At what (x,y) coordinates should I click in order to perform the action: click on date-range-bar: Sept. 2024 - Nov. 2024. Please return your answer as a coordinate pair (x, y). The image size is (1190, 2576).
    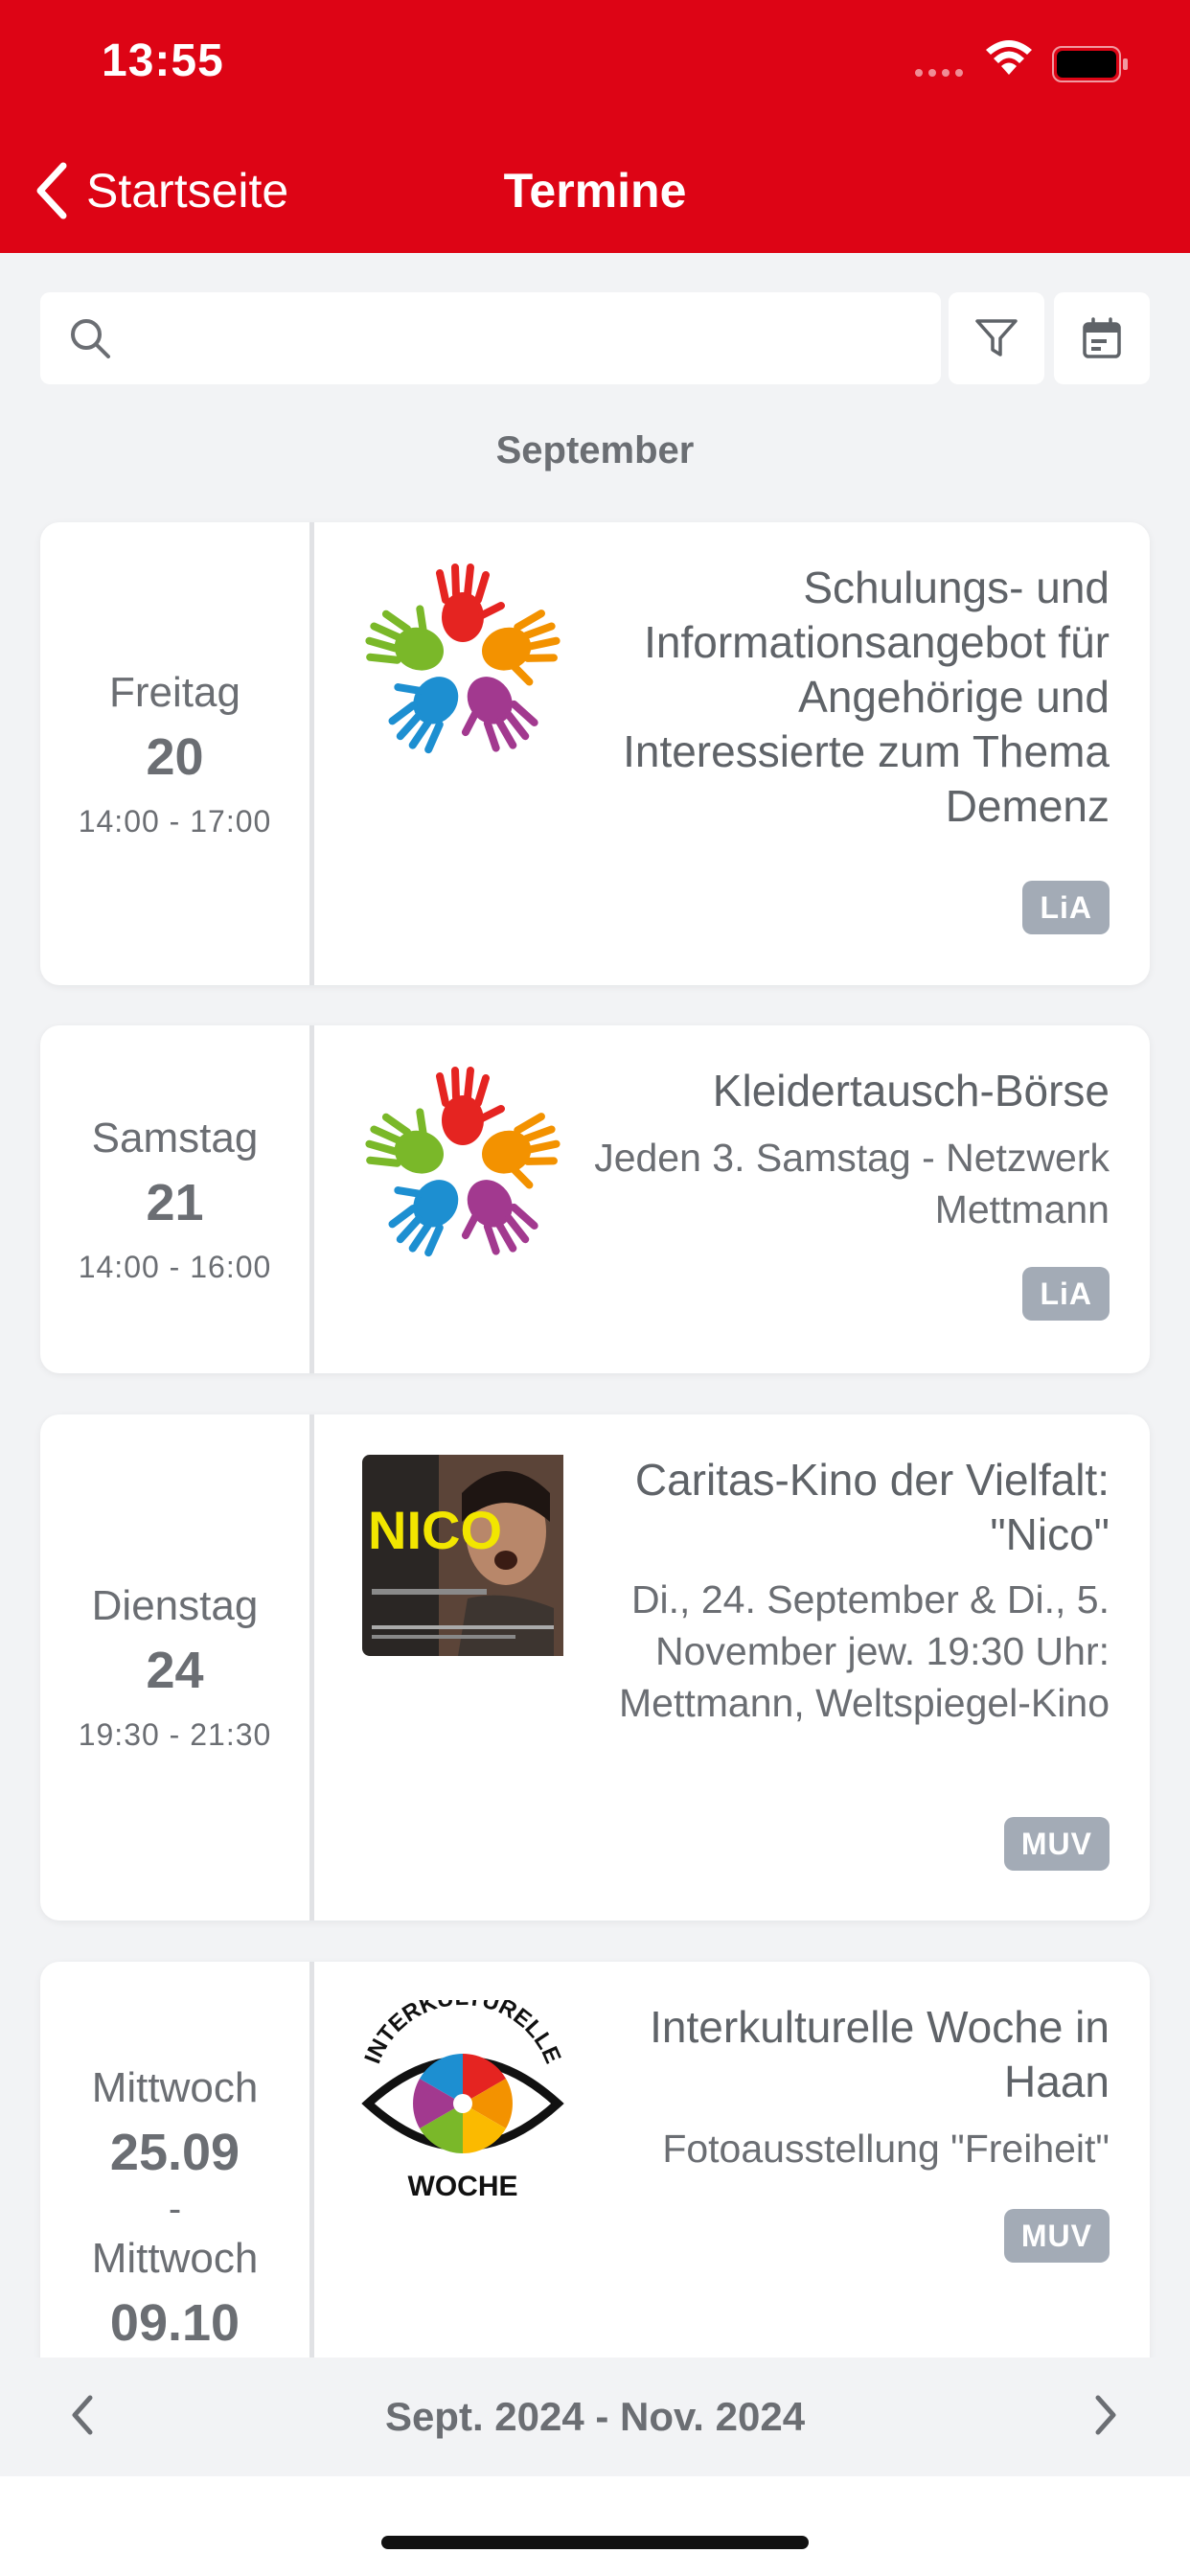
    Looking at the image, I should click on (595, 2417).